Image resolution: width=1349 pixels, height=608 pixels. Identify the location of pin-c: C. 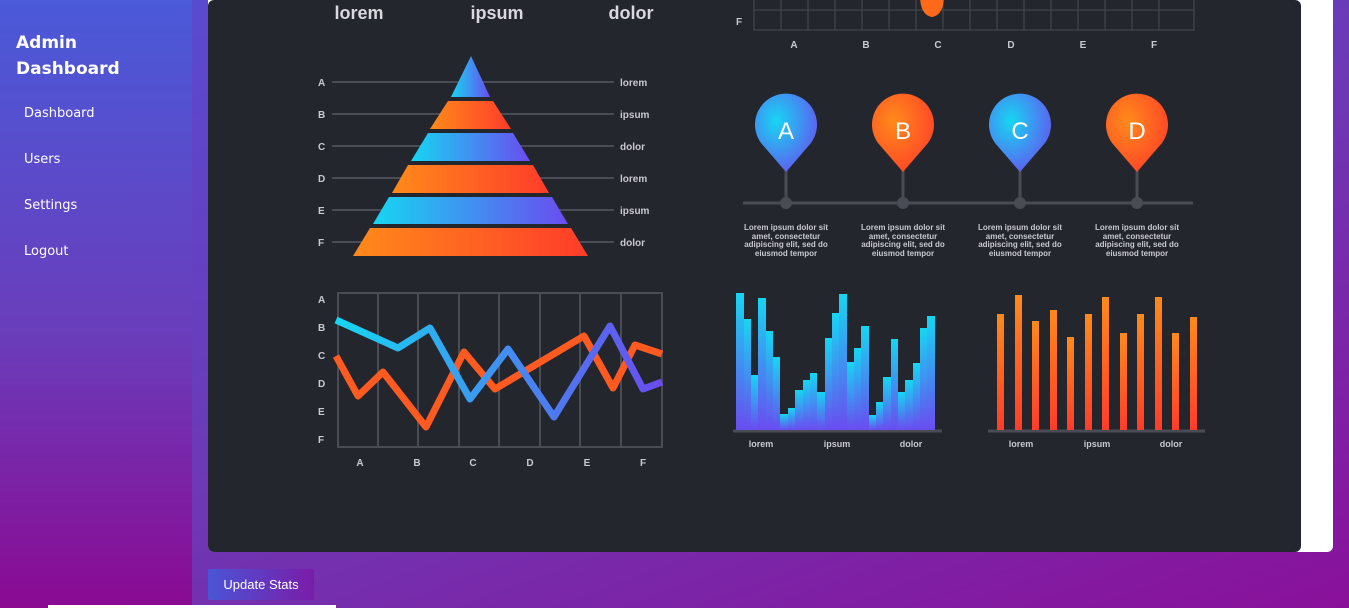
(1019, 151).